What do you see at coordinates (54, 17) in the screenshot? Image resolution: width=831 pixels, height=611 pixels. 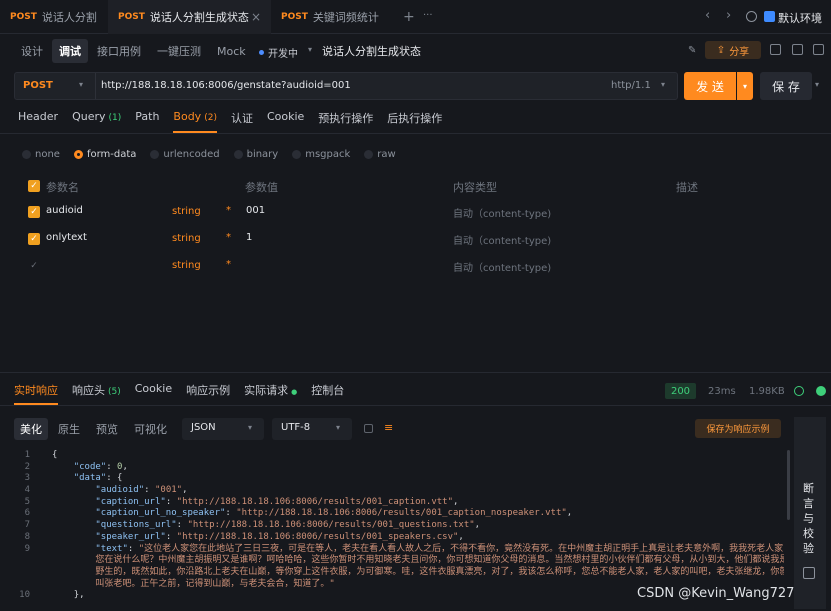 I see `tab-0: POST 说话人分割` at bounding box center [54, 17].